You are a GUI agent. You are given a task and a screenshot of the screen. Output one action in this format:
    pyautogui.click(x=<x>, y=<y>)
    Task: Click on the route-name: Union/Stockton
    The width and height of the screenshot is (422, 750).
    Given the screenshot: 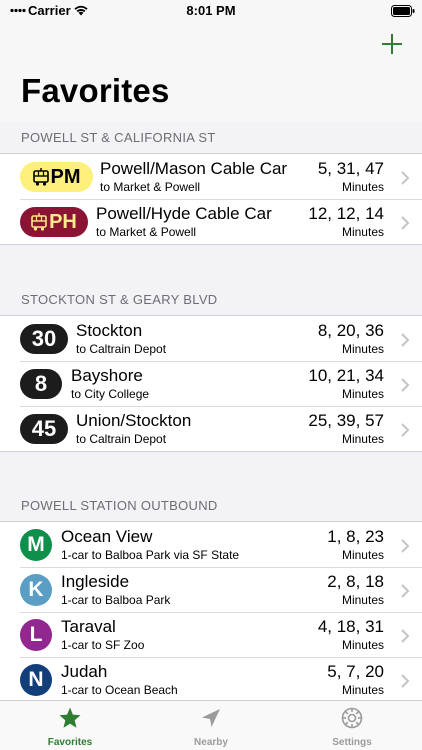 What is the action you would take?
    pyautogui.click(x=134, y=420)
    